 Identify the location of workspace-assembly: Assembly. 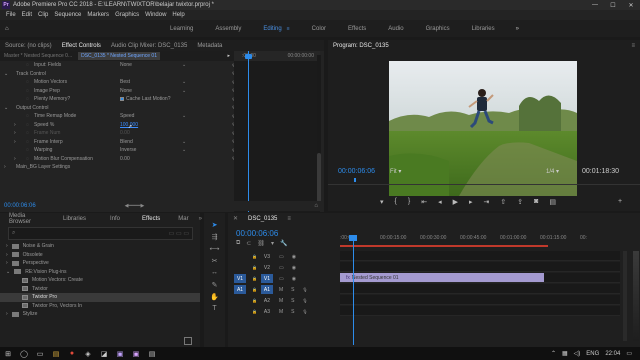
(228, 29).